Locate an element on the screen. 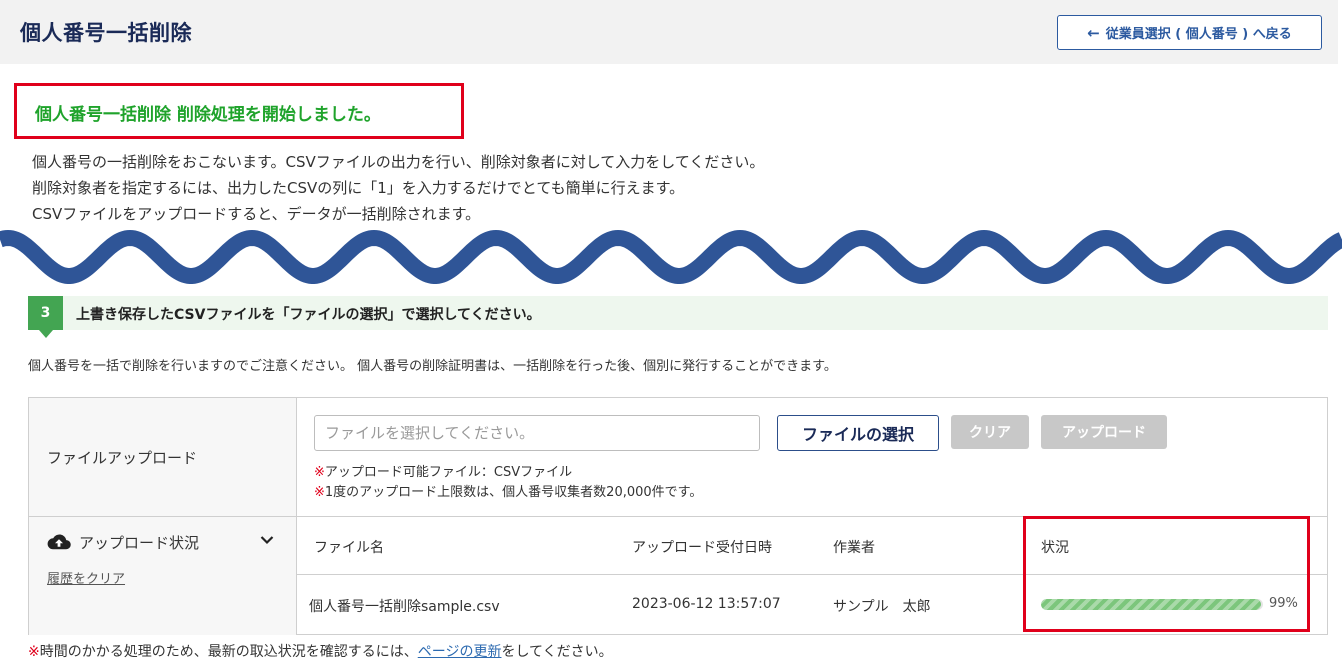 This screenshot has height=672, width=1342. chevron-down-icon is located at coordinates (267, 540).